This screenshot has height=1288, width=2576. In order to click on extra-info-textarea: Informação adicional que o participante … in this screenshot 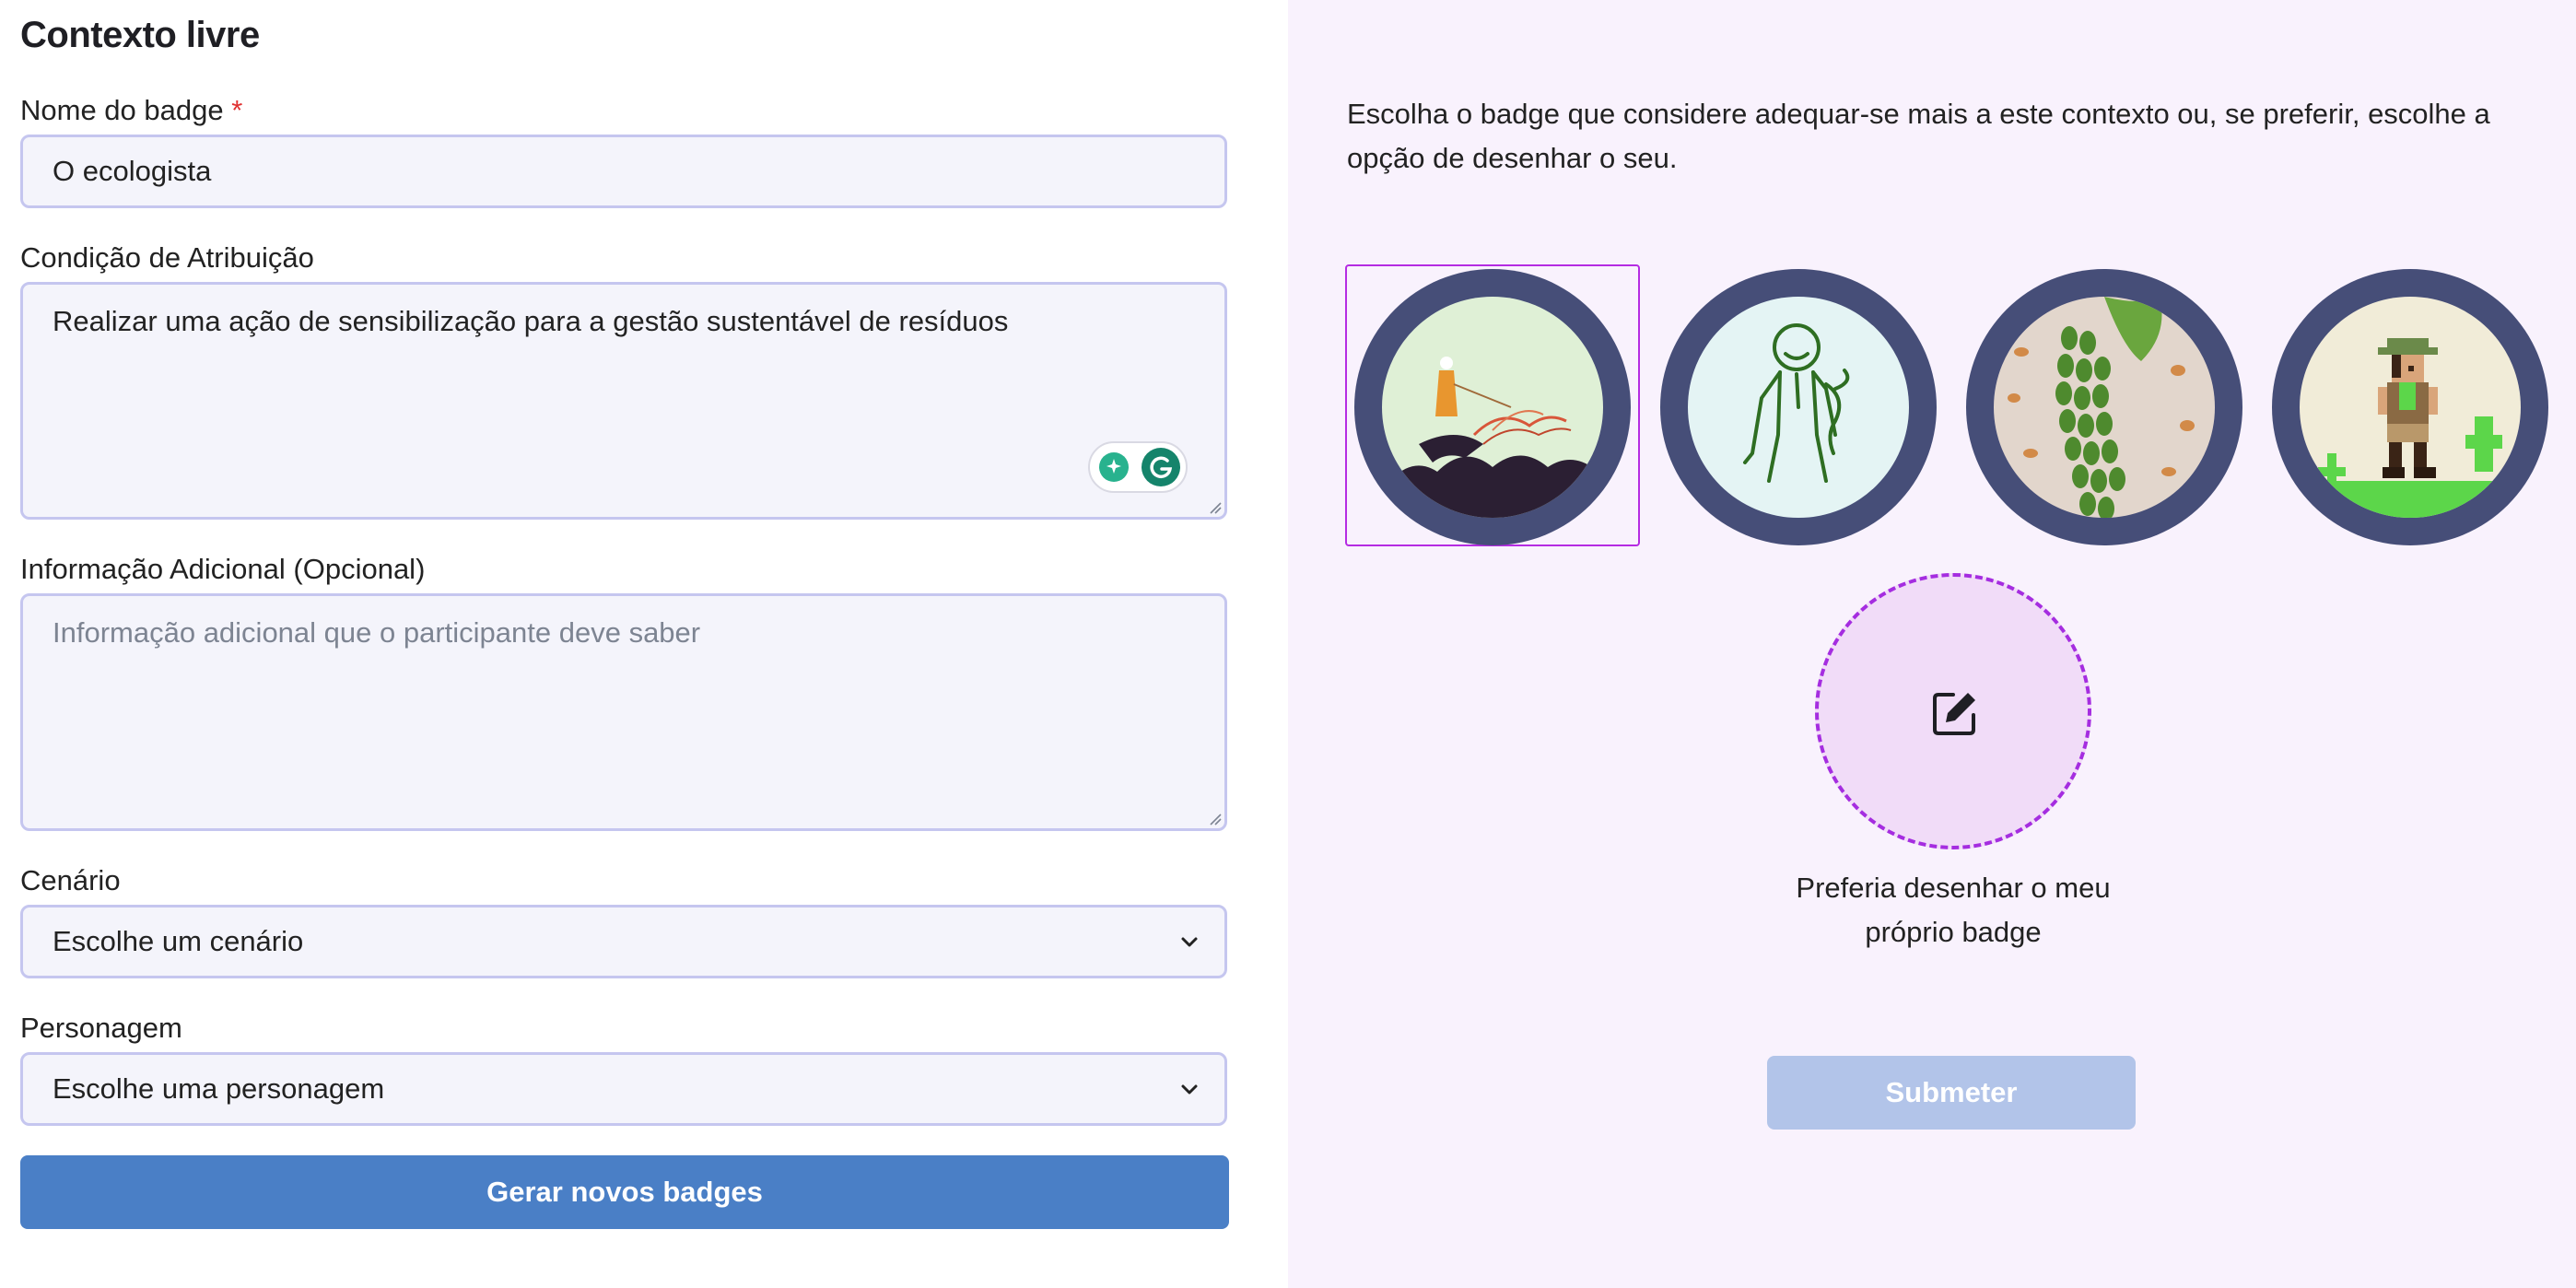, I will do `click(623, 712)`.